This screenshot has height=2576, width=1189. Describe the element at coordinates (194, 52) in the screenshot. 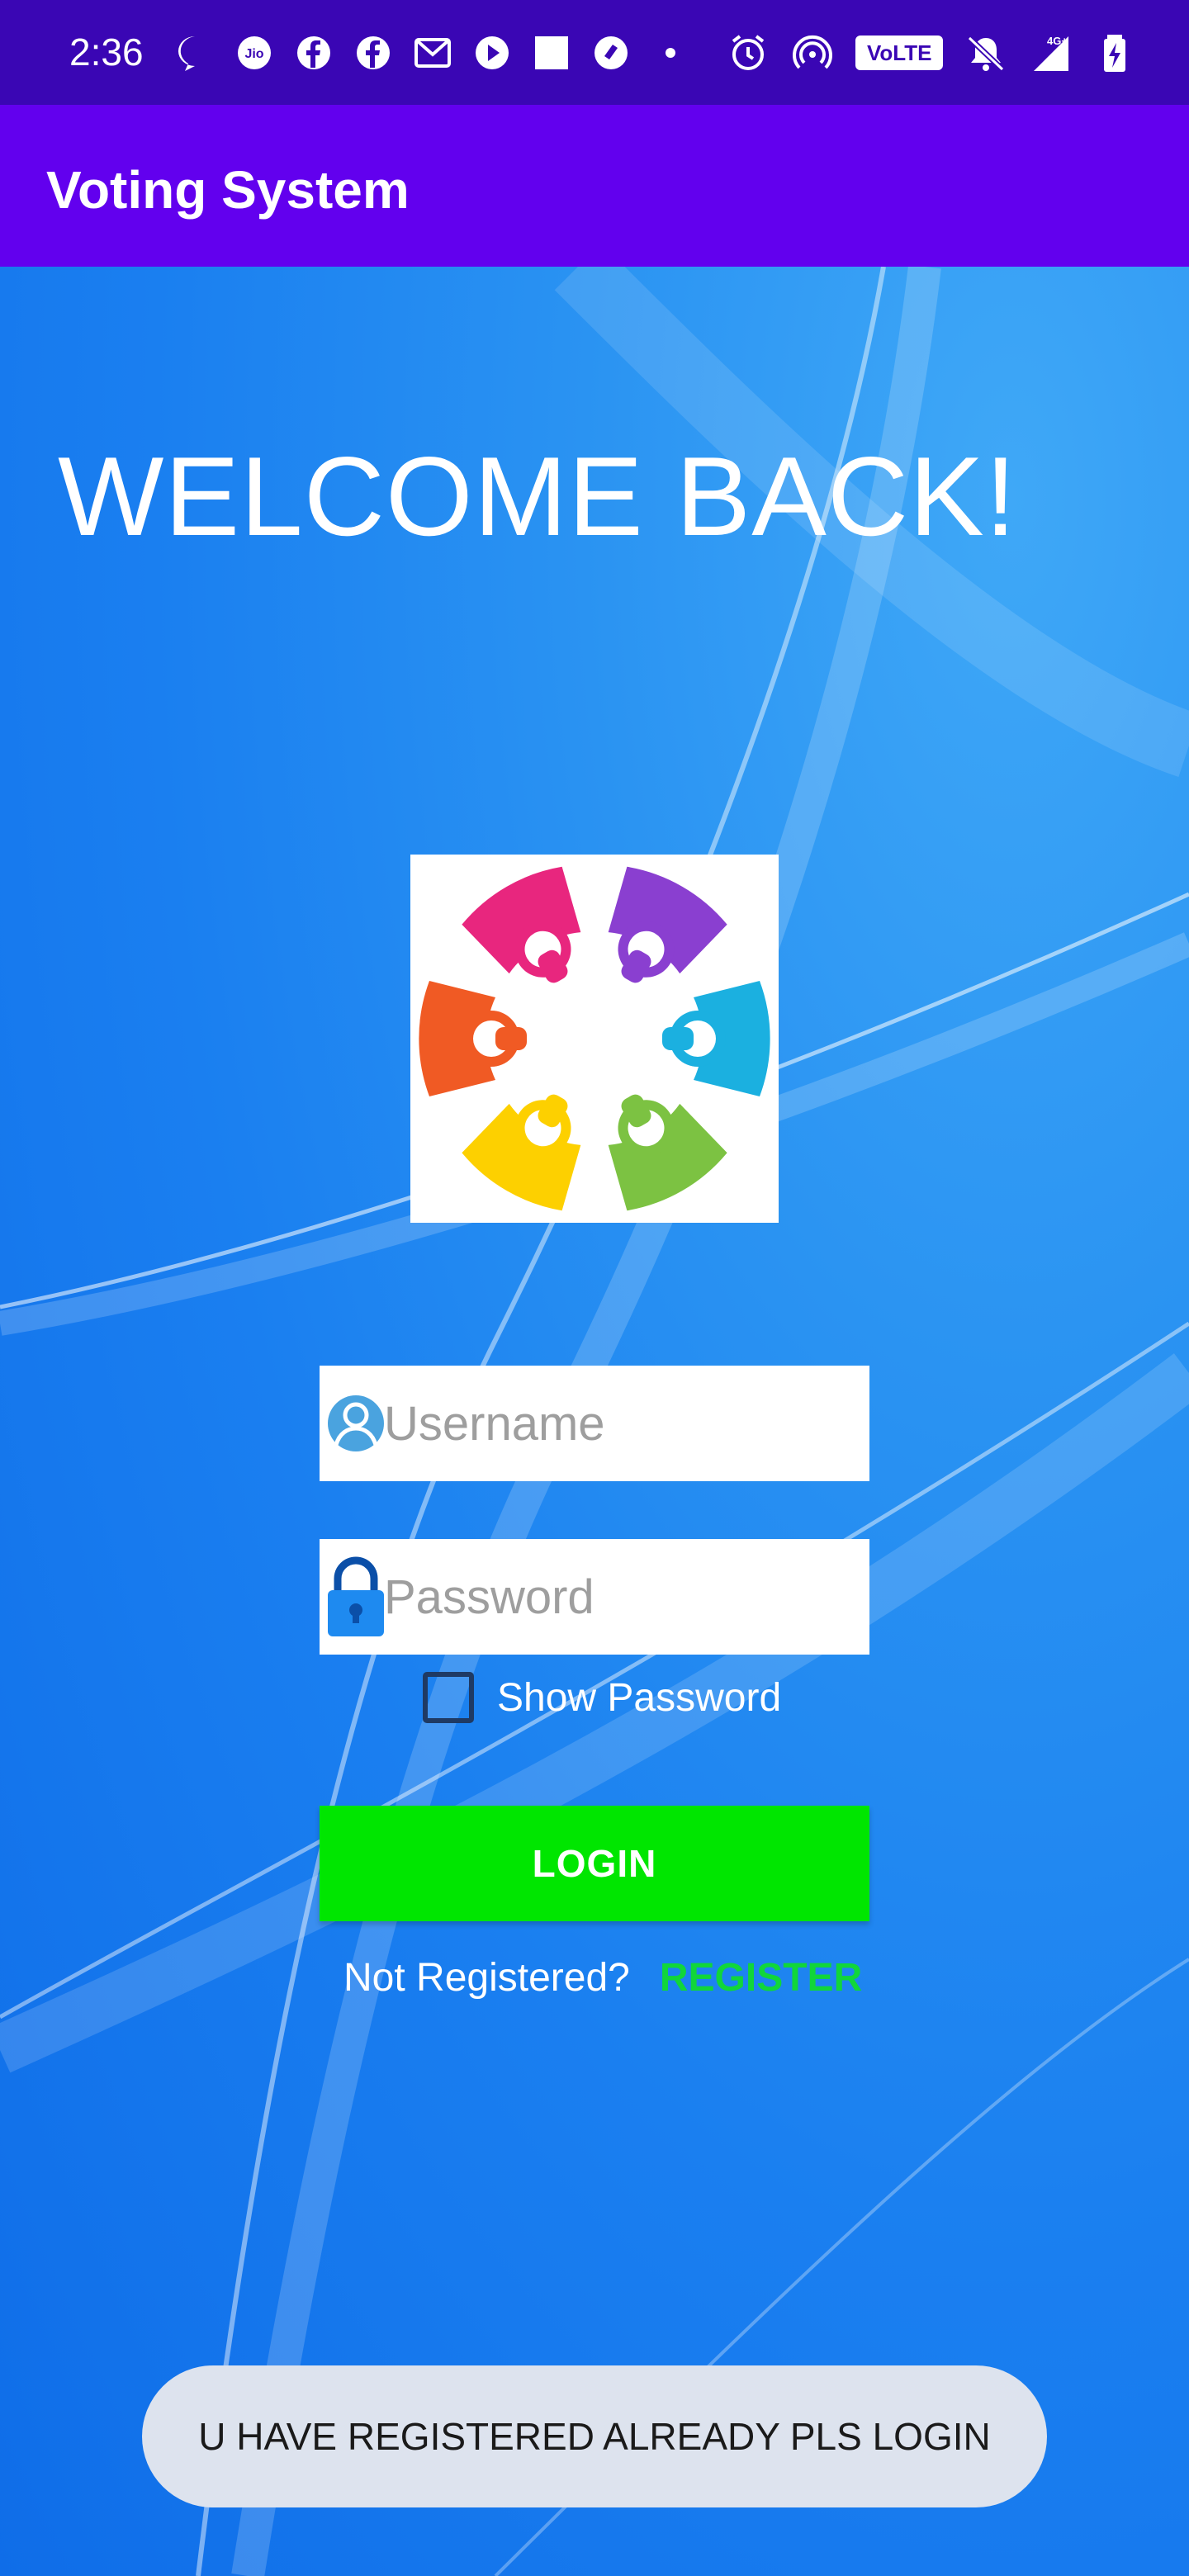

I see `message-icon` at that location.